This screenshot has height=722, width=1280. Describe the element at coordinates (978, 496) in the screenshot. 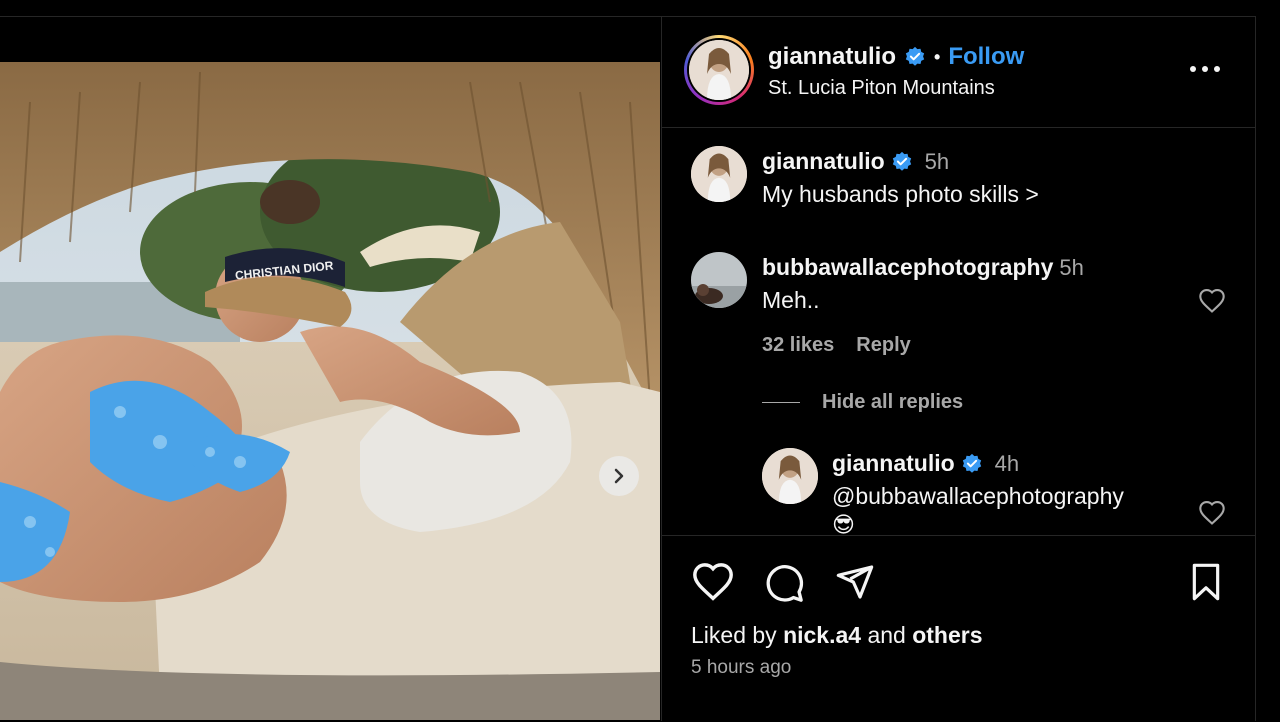

I see `reply-text: @bubbawallacephotography` at that location.